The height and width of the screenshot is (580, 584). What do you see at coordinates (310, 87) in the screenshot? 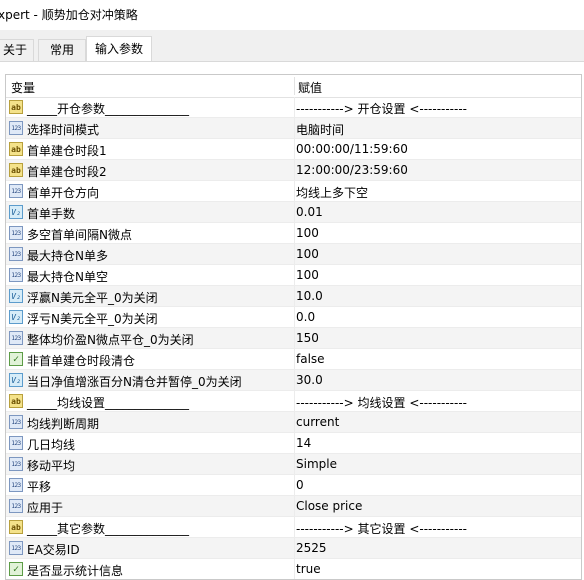
I see `column-header-value: 赋值` at bounding box center [310, 87].